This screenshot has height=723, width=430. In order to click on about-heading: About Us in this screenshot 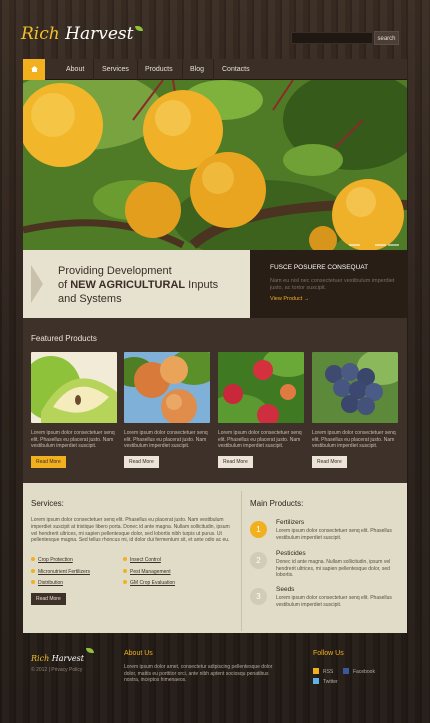, I will do `click(138, 653)`.